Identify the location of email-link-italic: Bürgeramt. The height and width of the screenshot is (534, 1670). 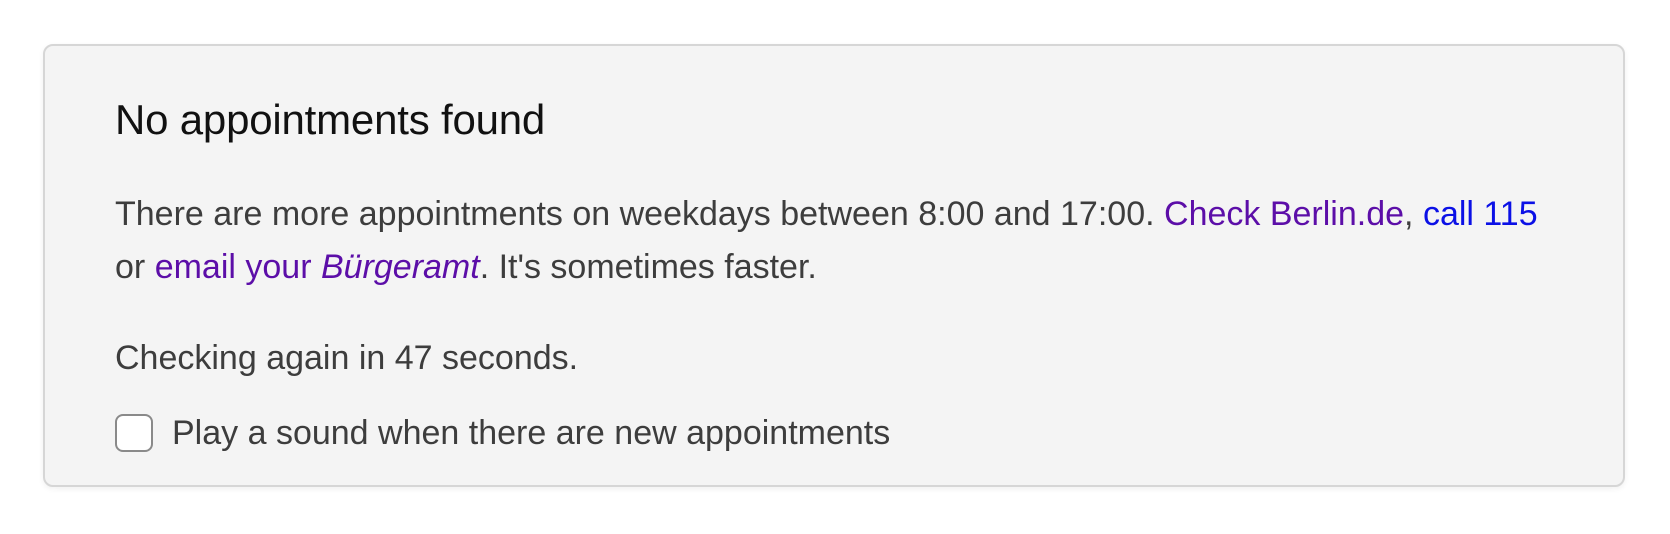
(400, 267).